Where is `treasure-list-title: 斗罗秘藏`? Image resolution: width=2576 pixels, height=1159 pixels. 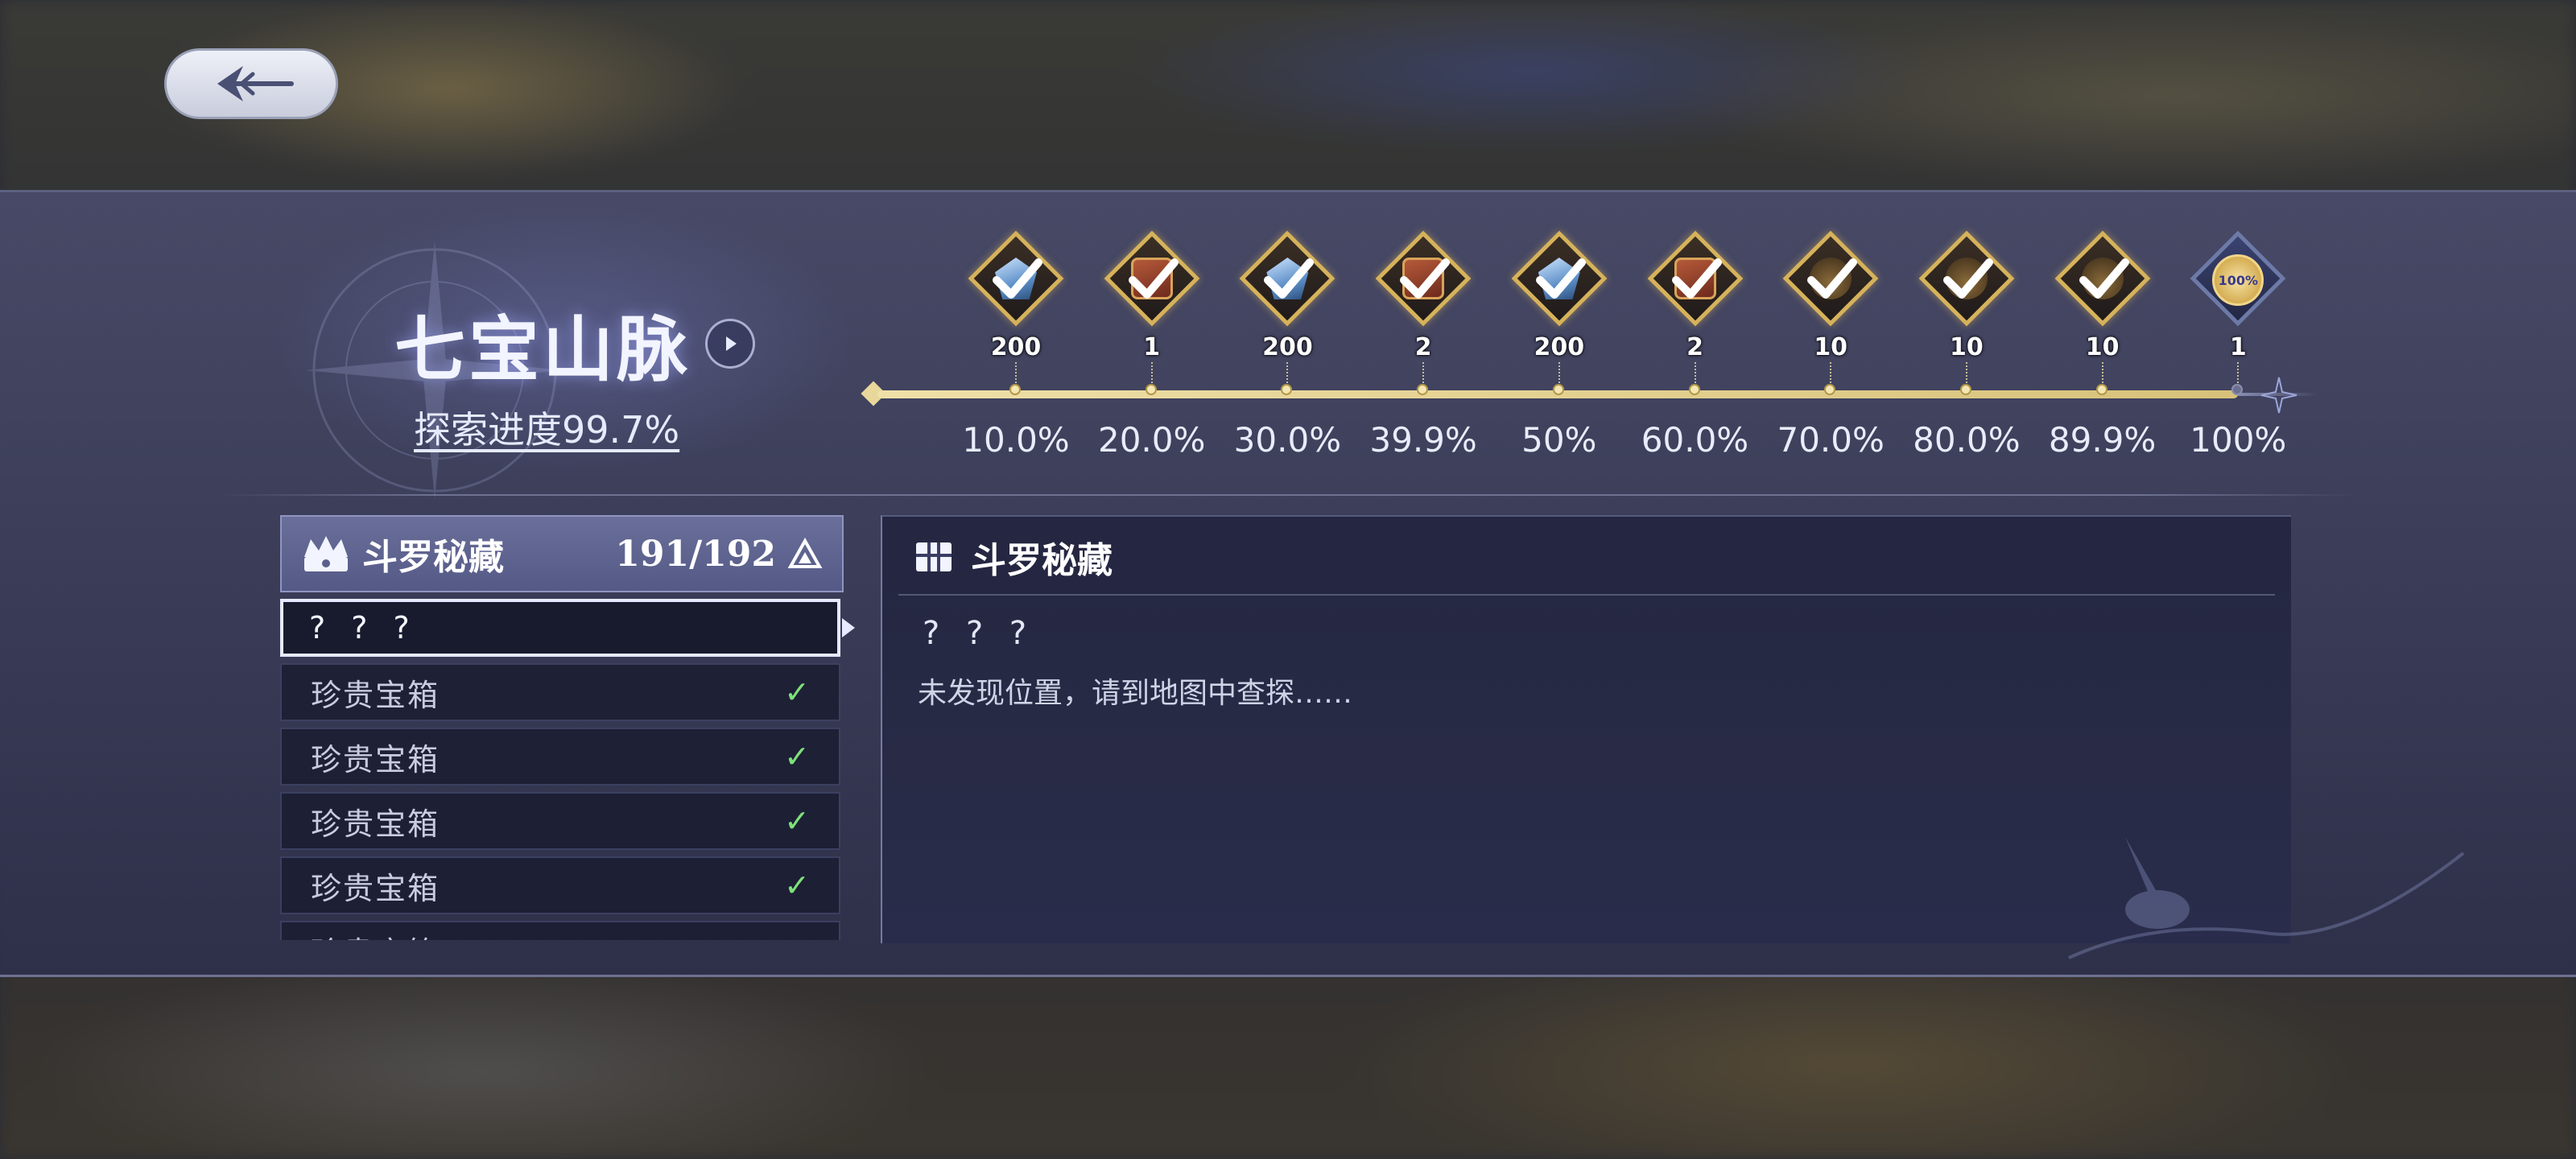
treasure-list-title: 斗罗秘藏 is located at coordinates (433, 557).